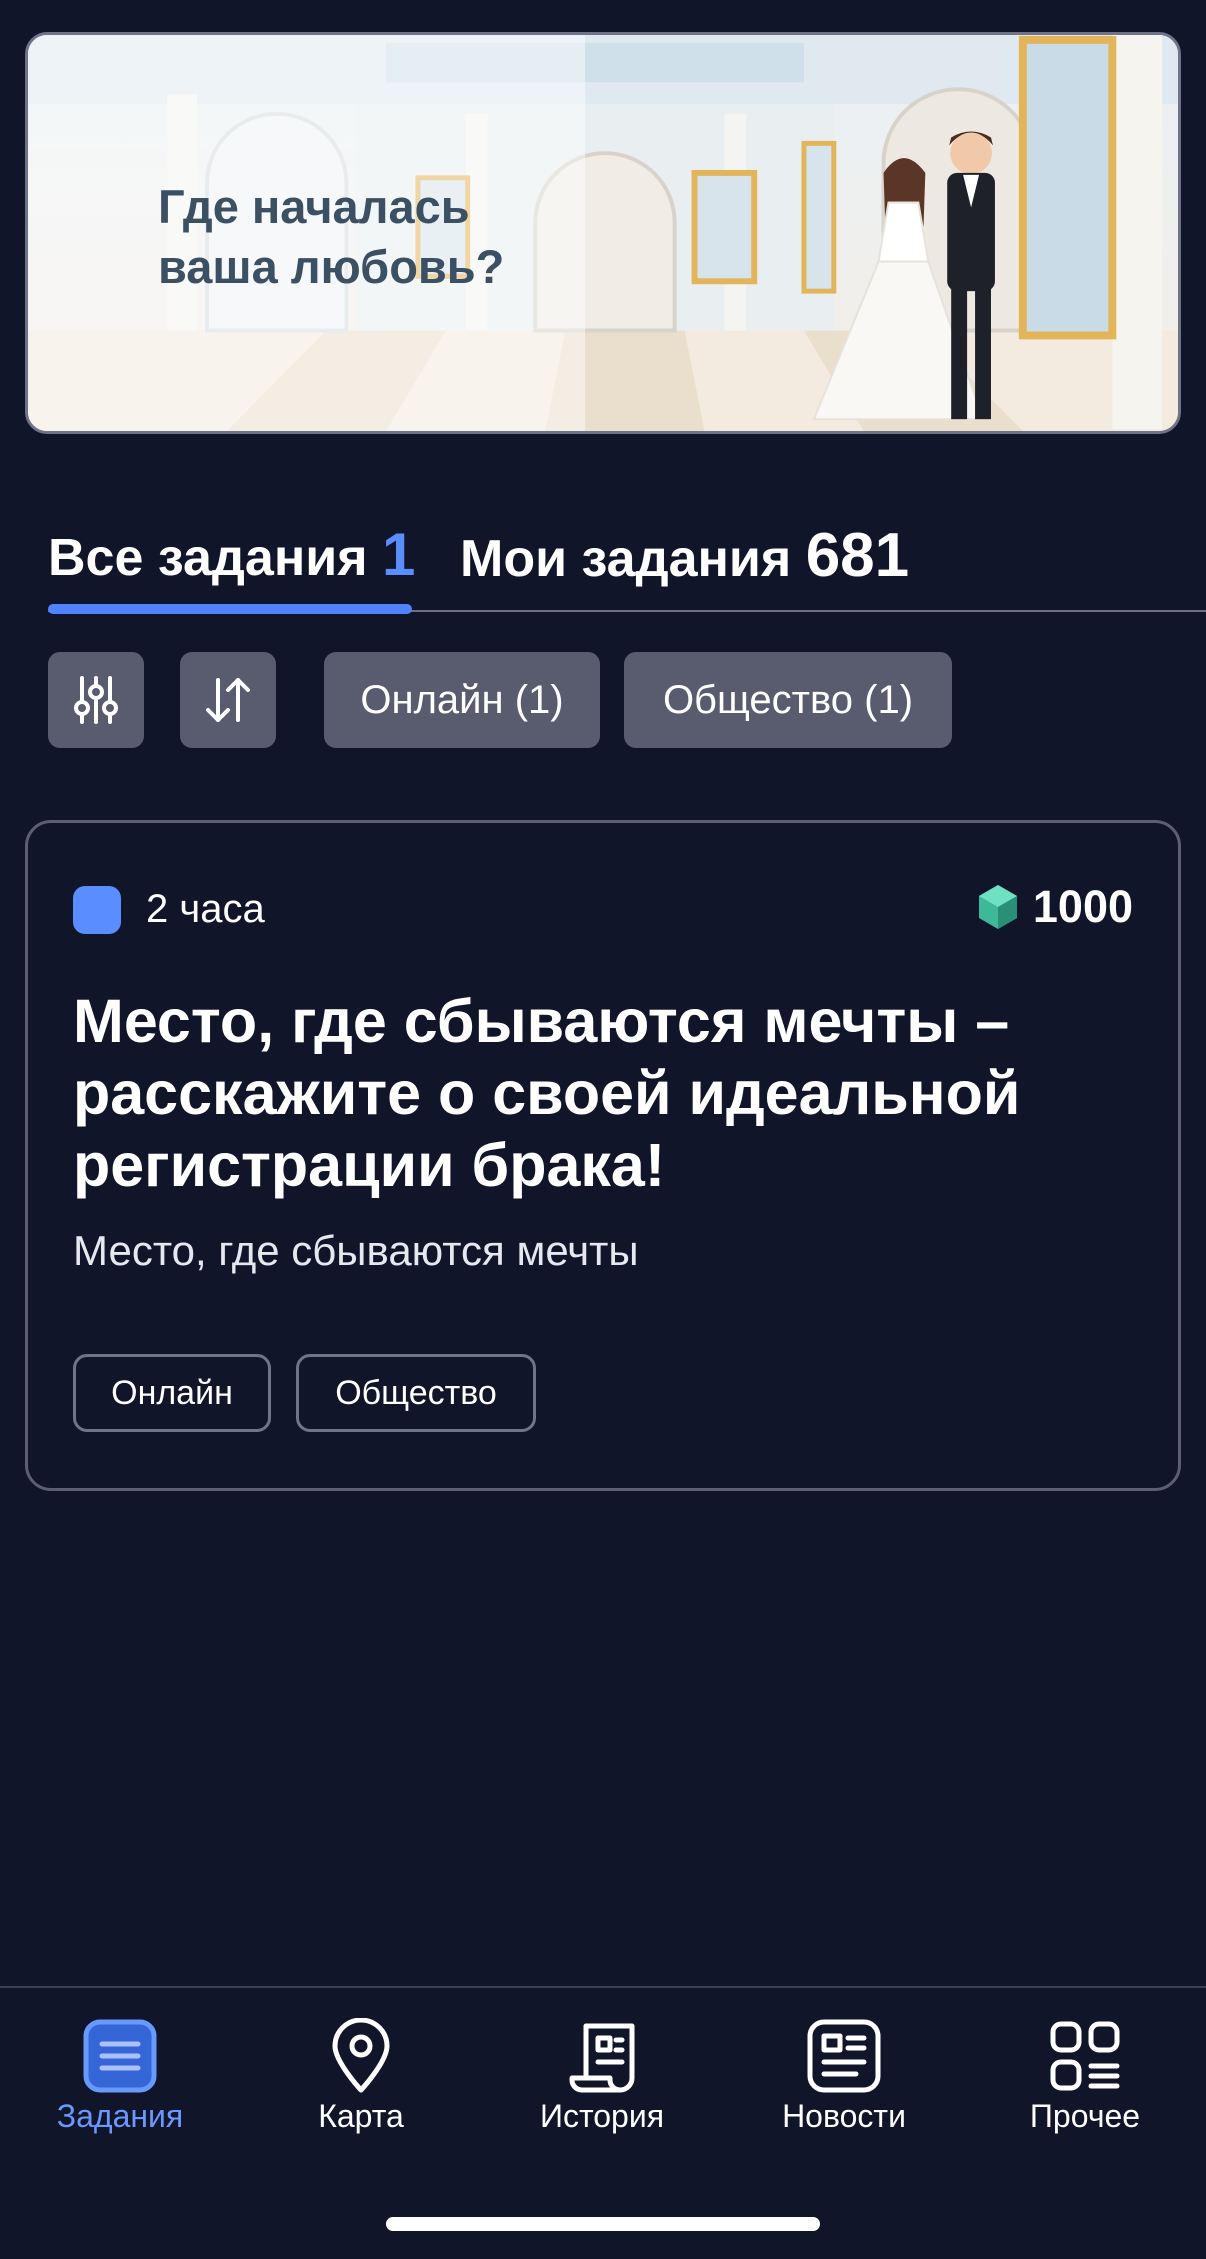  I want to click on nav-item-more: Прочее, so click(1085, 2076).